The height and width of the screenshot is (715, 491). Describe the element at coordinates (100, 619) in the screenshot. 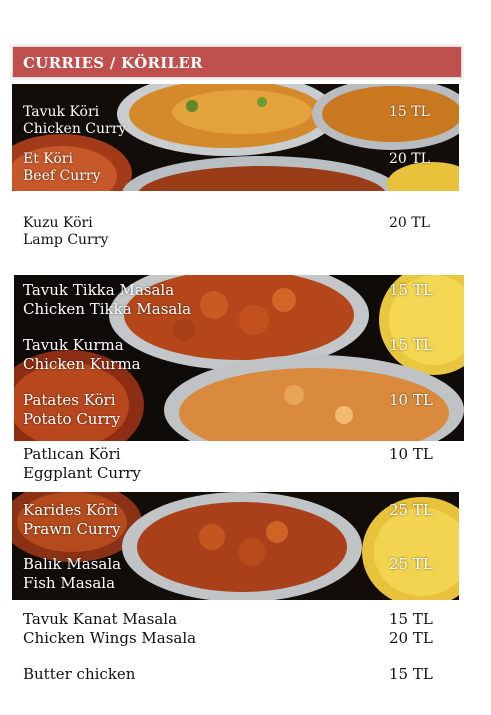

I see `item-name-tr: Tavuk Kanat Masala` at that location.